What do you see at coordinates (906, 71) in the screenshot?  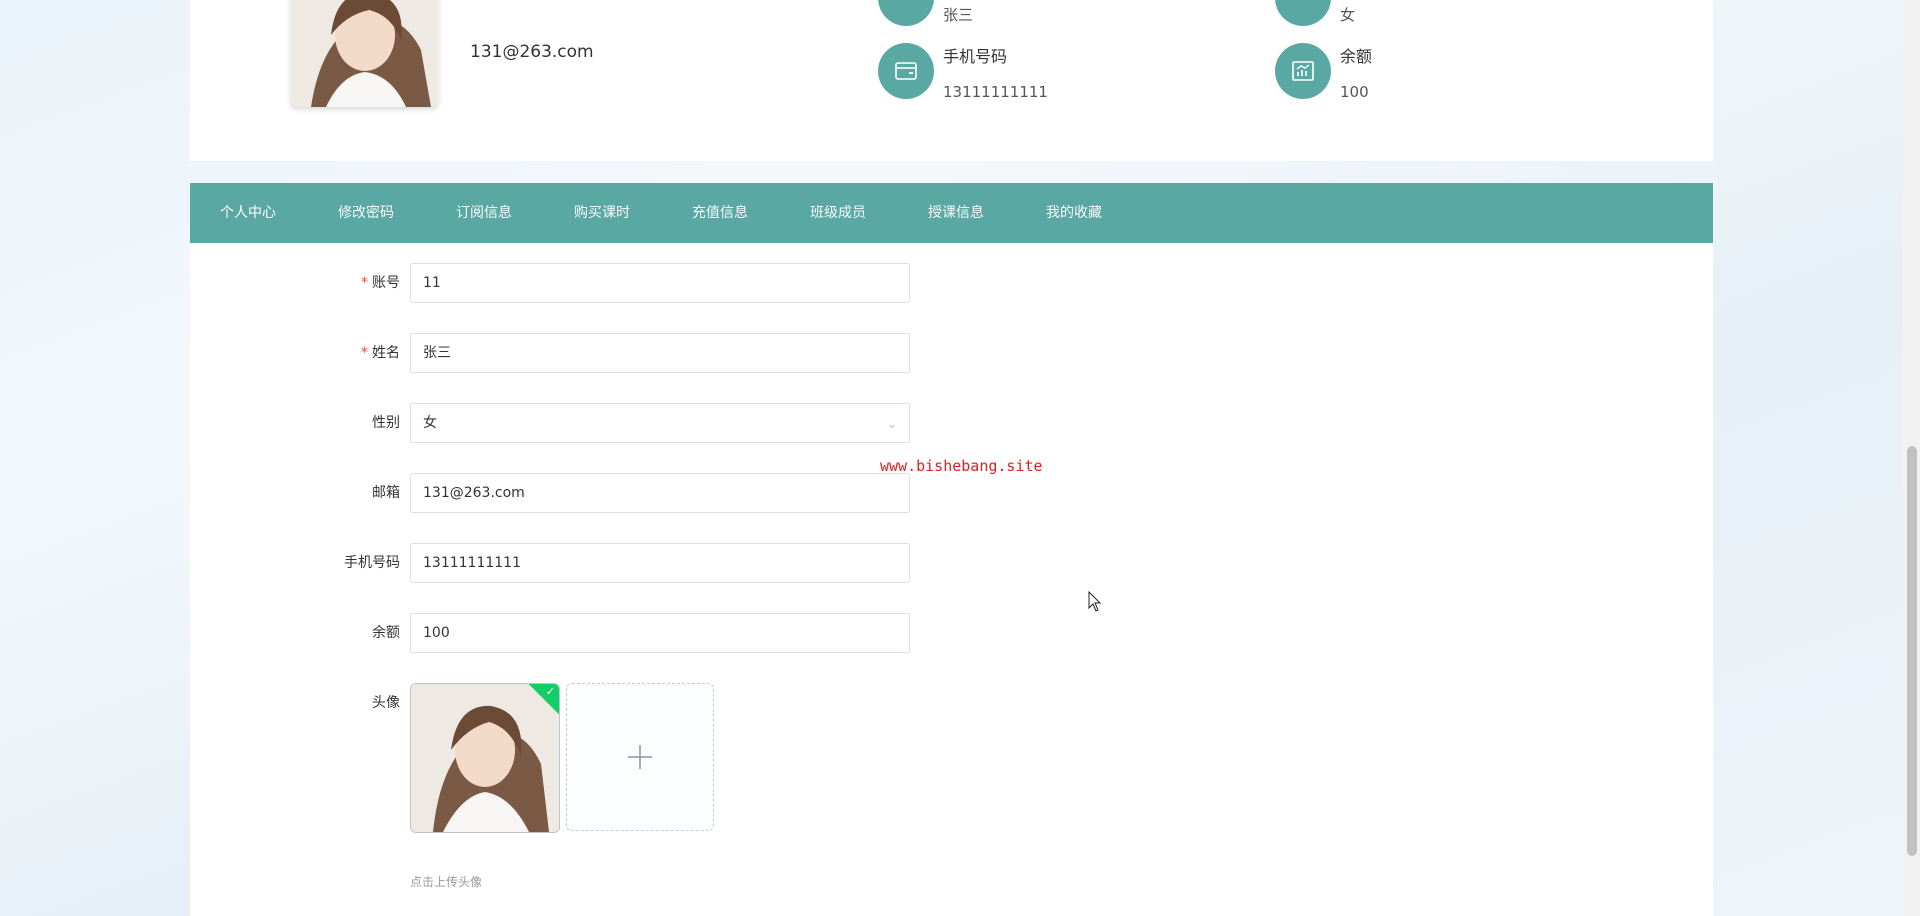 I see `wallet-icon` at bounding box center [906, 71].